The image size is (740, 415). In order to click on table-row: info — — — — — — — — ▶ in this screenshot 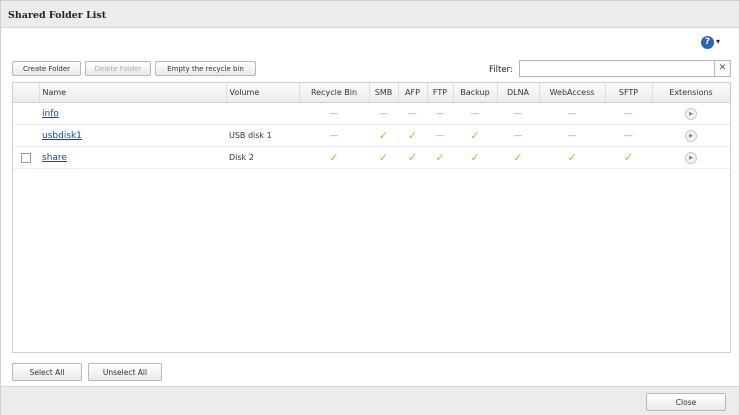, I will do `click(371, 113)`.